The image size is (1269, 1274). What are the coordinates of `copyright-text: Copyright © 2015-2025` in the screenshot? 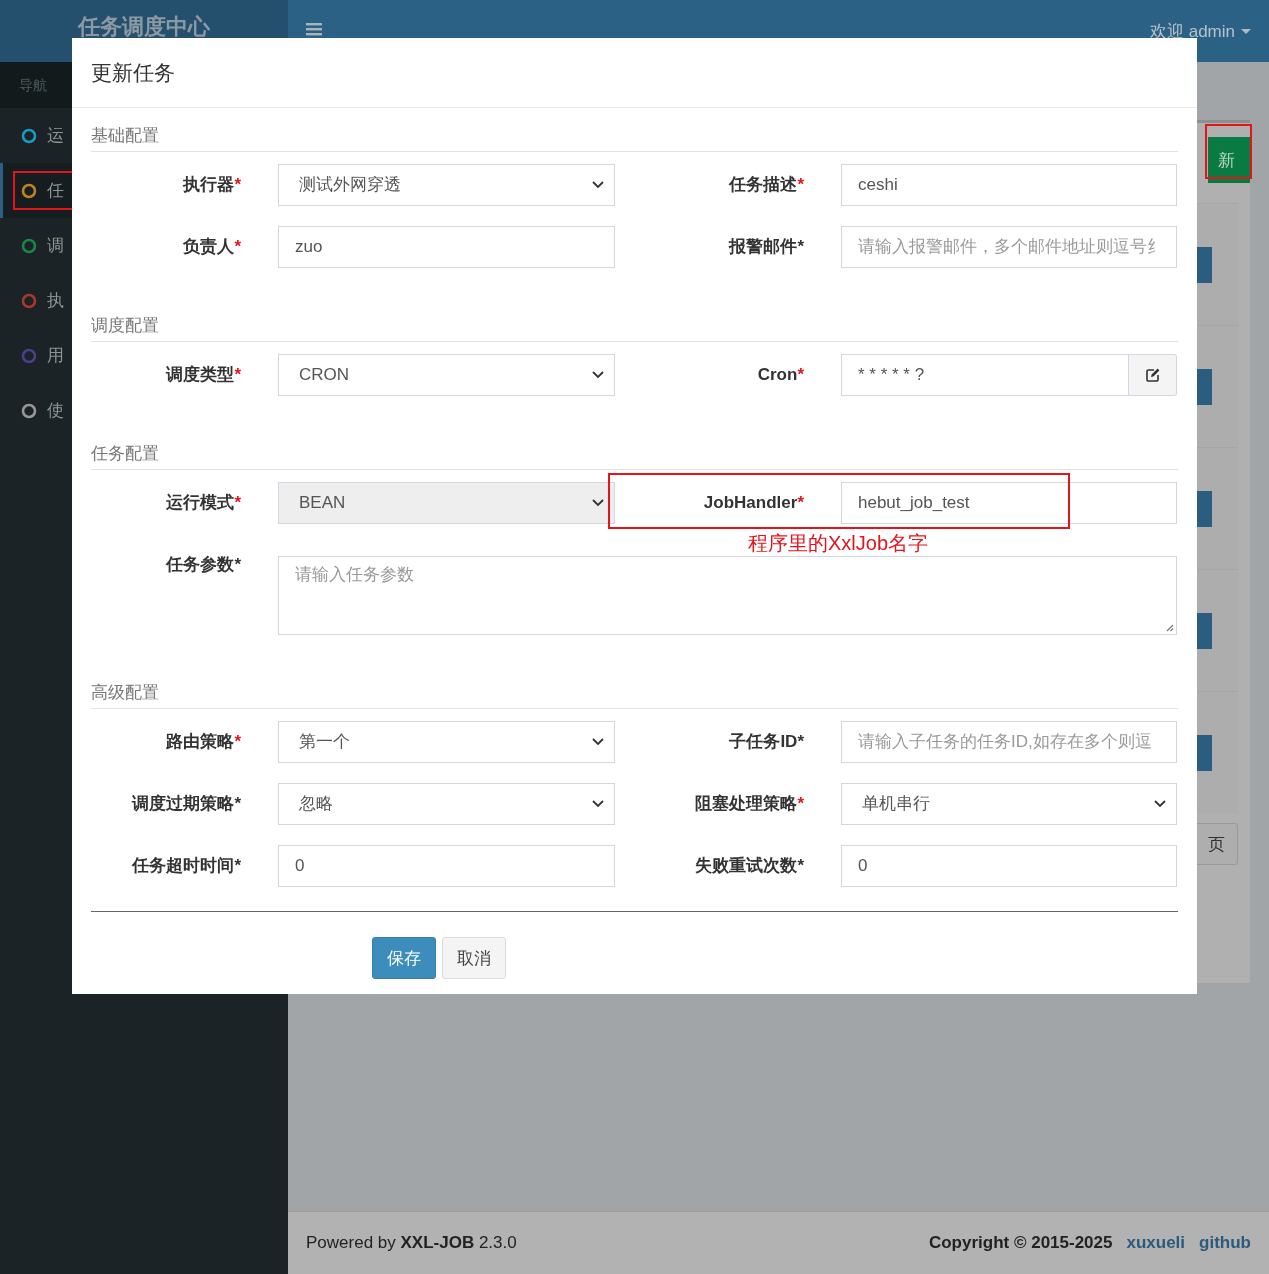 It's located at (1020, 1243).